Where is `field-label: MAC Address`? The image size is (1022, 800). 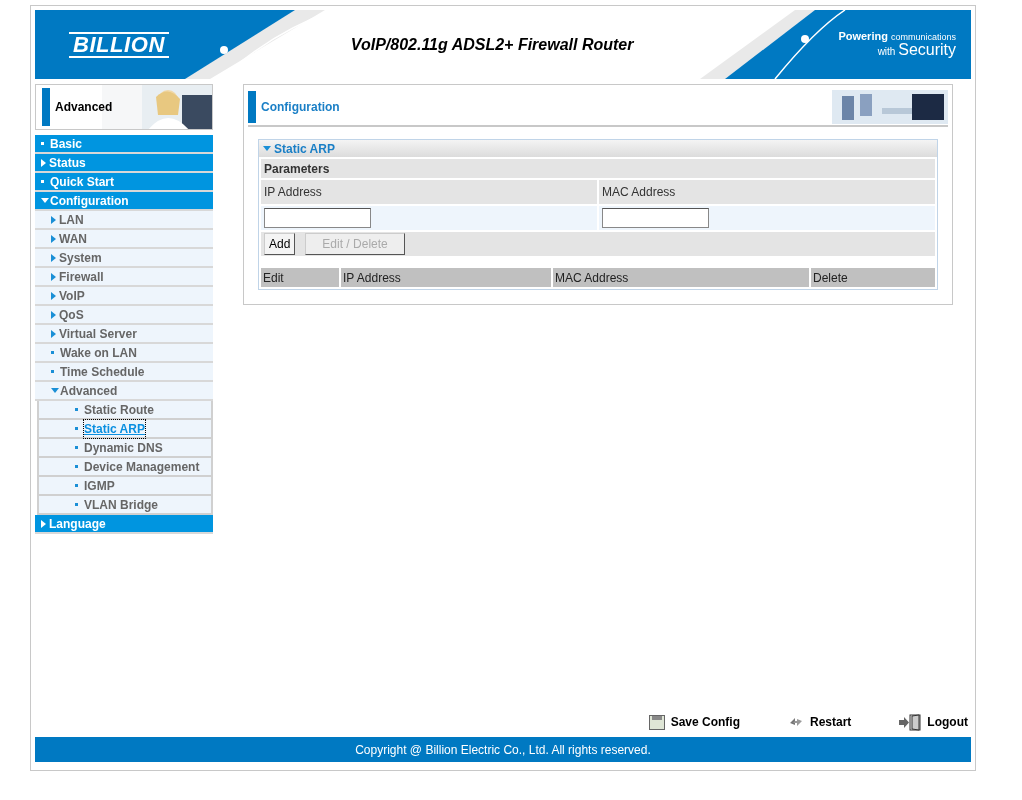 field-label: MAC Address is located at coordinates (767, 192).